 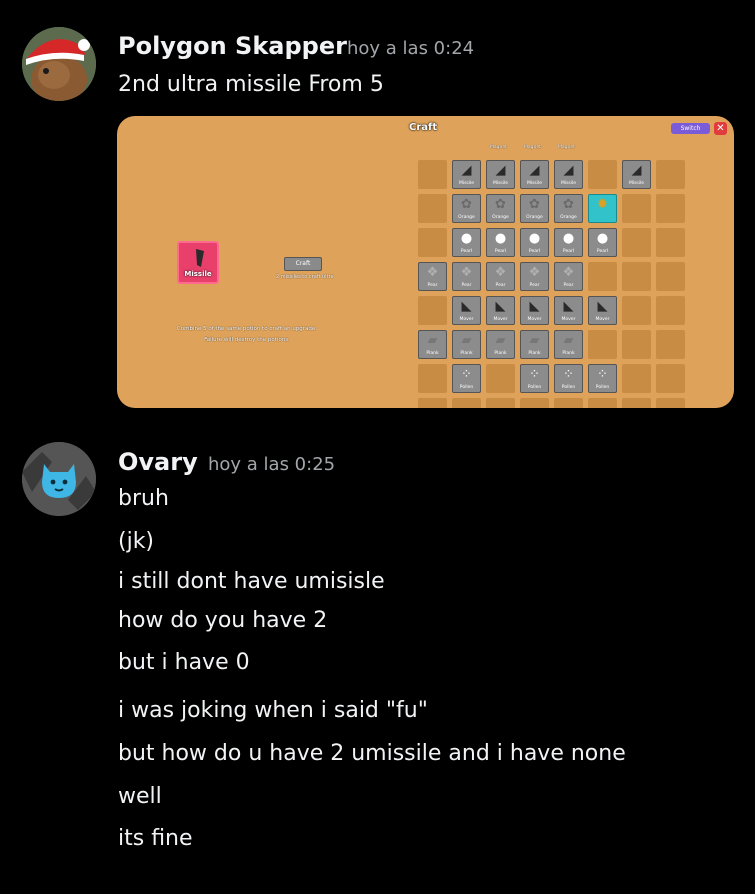 I want to click on column-head: Magnet, so click(x=566, y=147).